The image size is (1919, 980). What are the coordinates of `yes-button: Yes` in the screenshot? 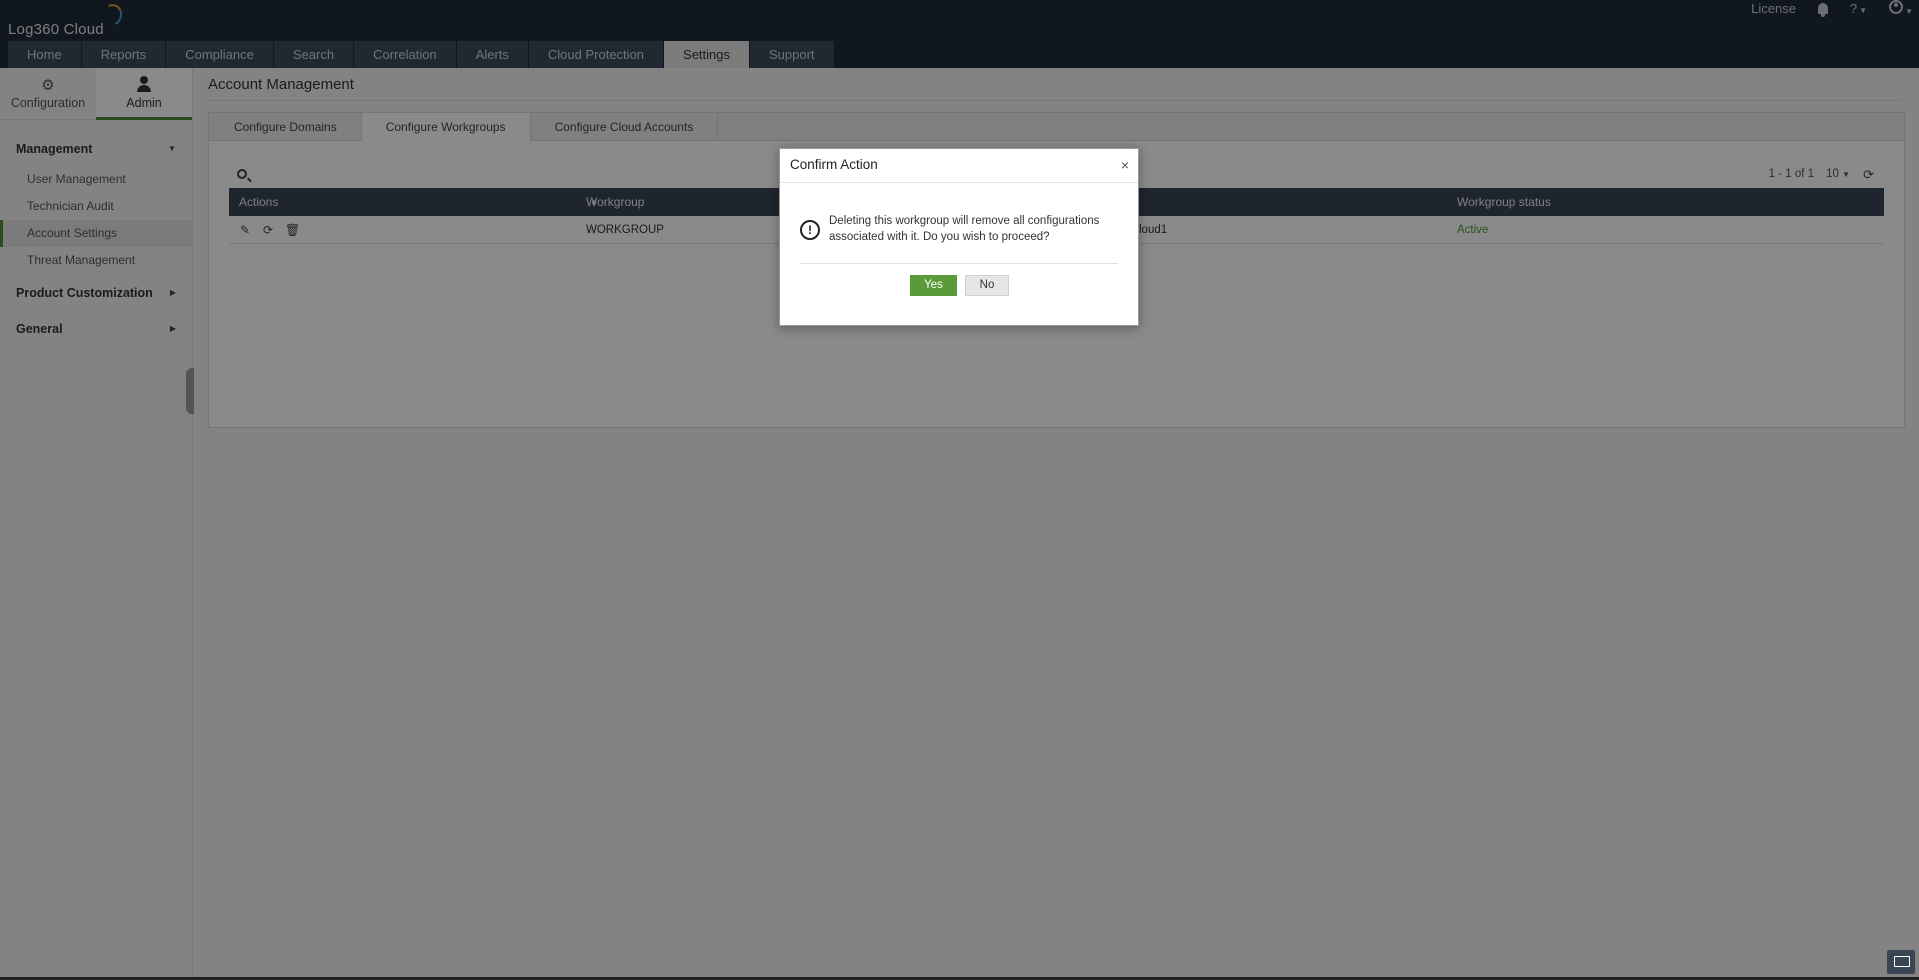 It's located at (933, 285).